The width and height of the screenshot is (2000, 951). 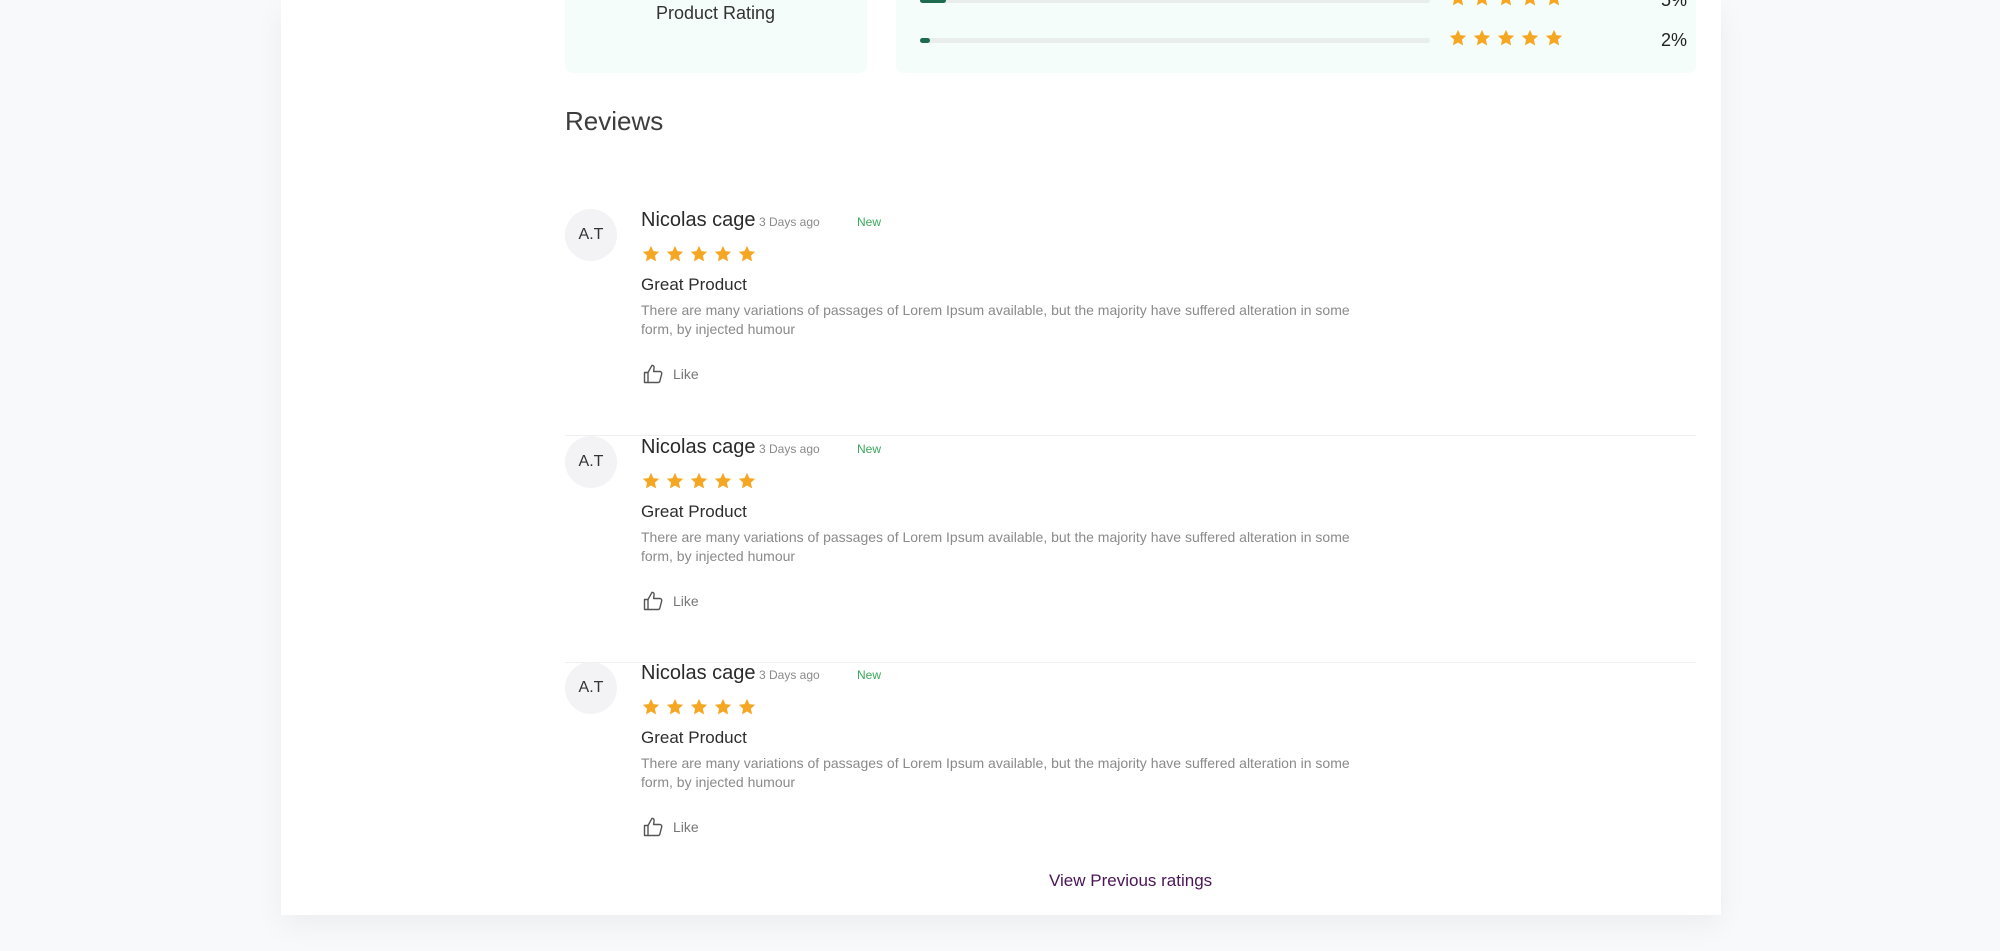 What do you see at coordinates (614, 121) in the screenshot?
I see `reviews-heading: Reviews` at bounding box center [614, 121].